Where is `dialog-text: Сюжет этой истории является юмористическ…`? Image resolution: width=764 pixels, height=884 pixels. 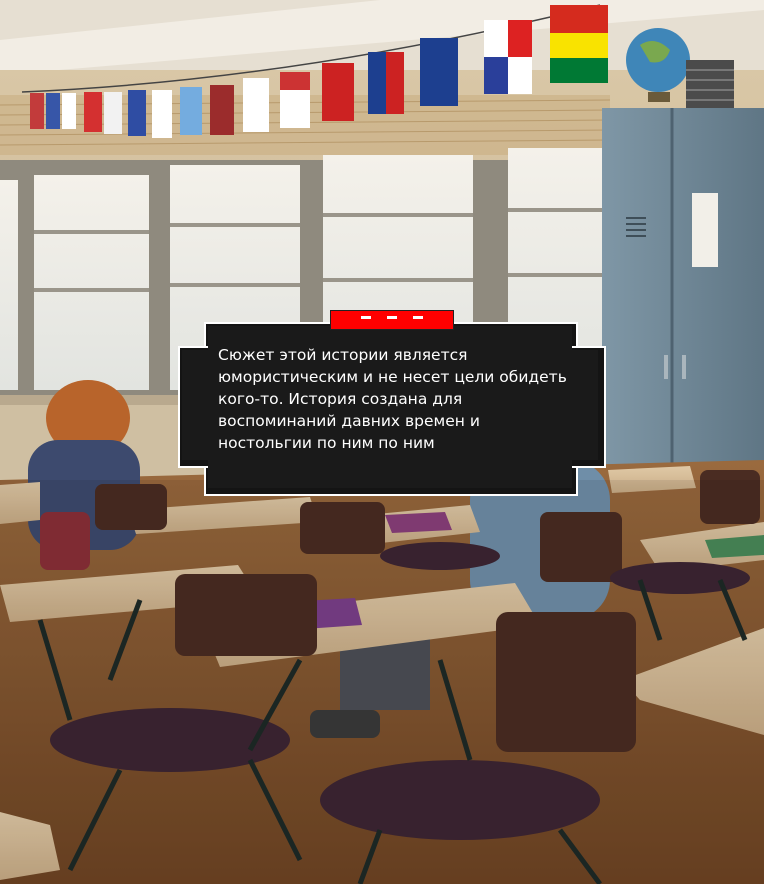
dialog-text: Сюжет этой истории является юмористическ… is located at coordinates (392, 399).